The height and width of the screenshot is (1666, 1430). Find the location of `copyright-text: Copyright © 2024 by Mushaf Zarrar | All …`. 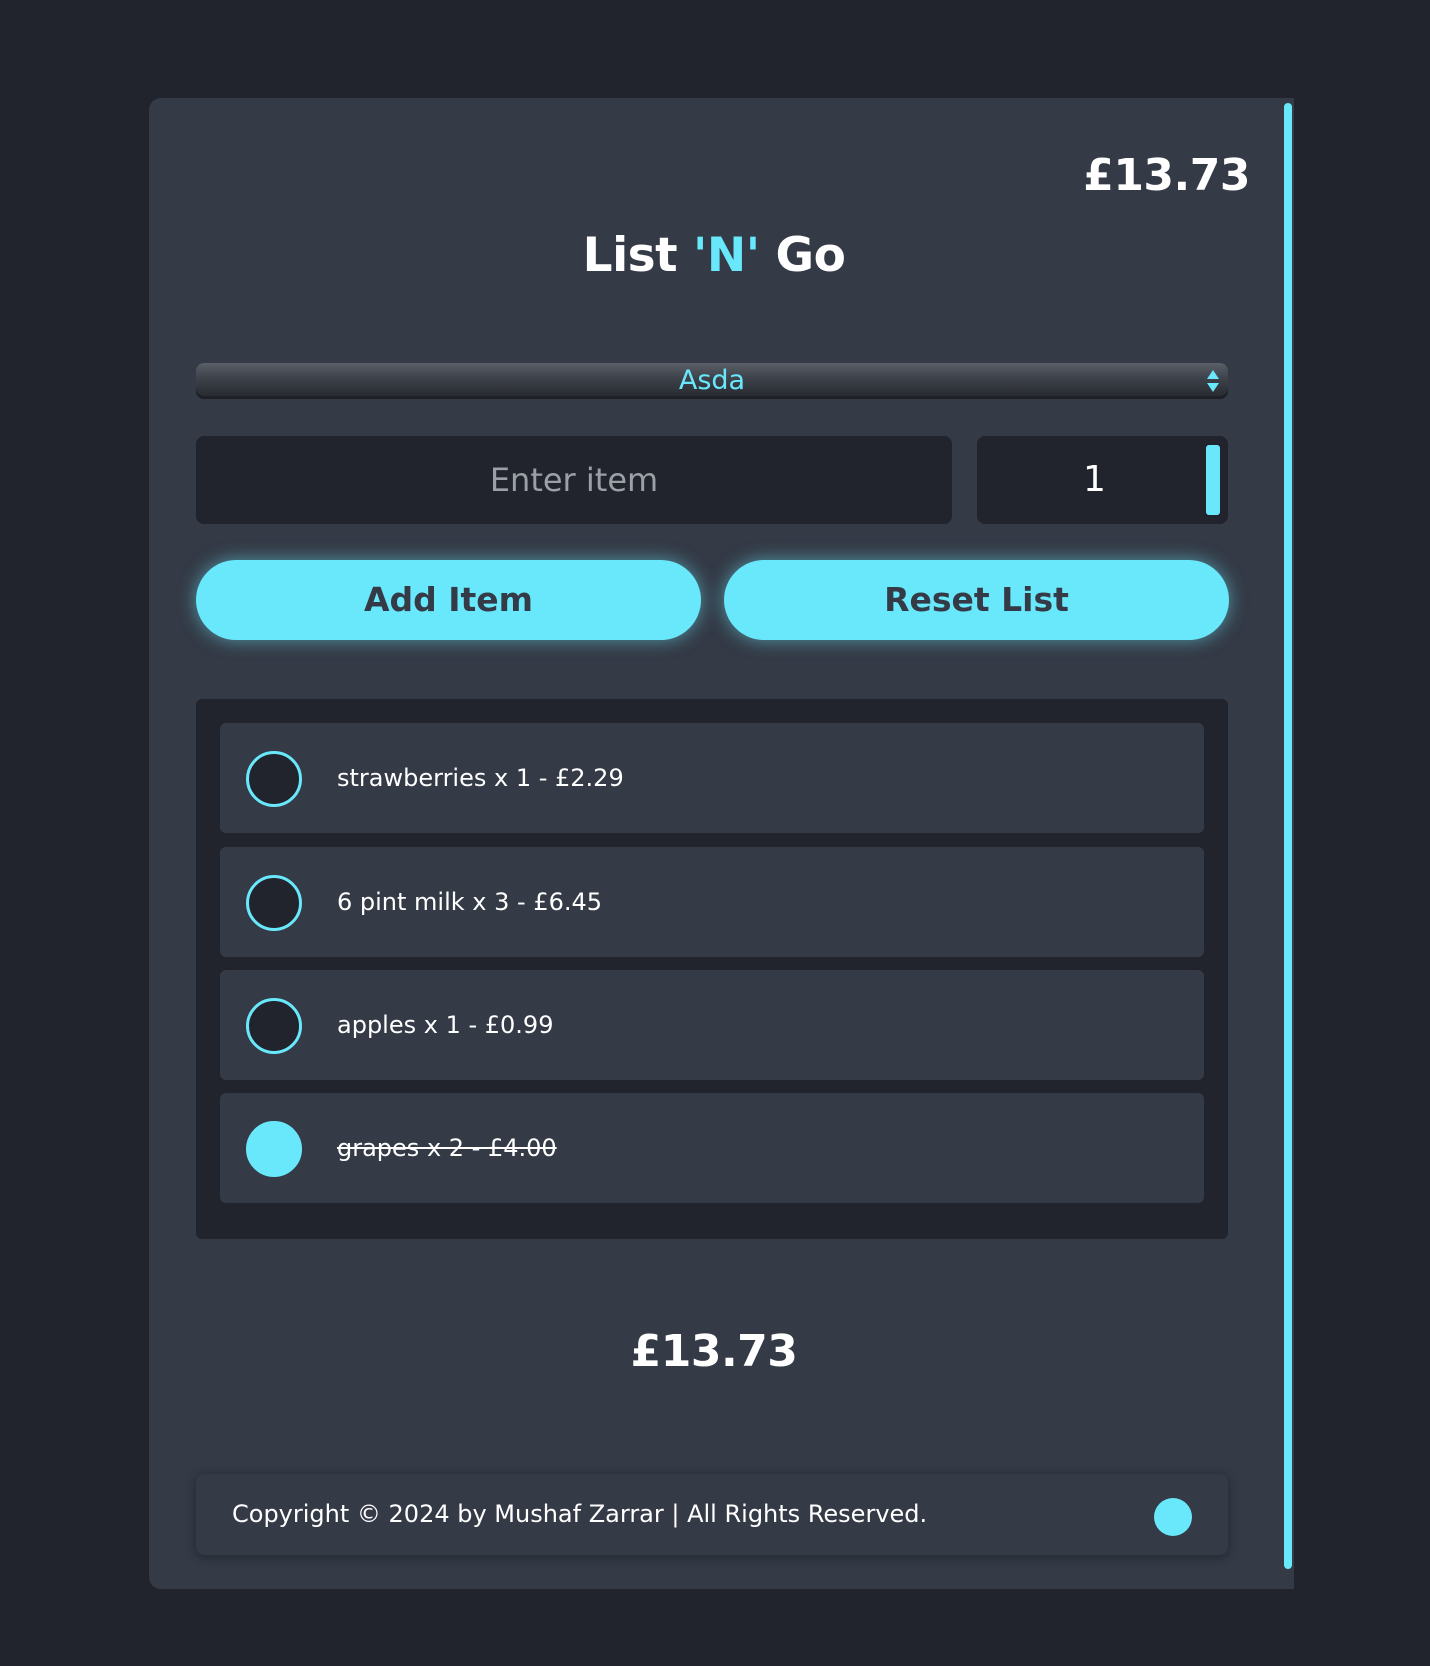

copyright-text: Copyright © 2024 by Mushaf Zarrar | All … is located at coordinates (580, 1514).